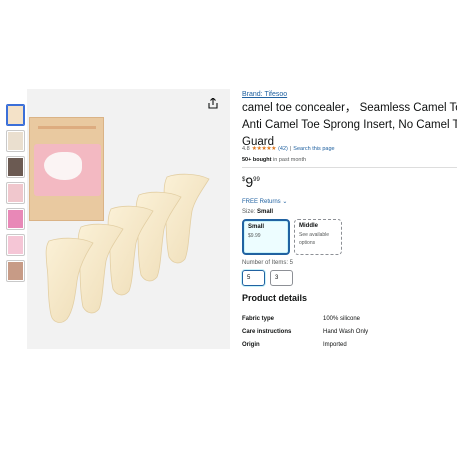 The image size is (457, 453). I want to click on size-option-middle: Middle See available options, so click(318, 237).